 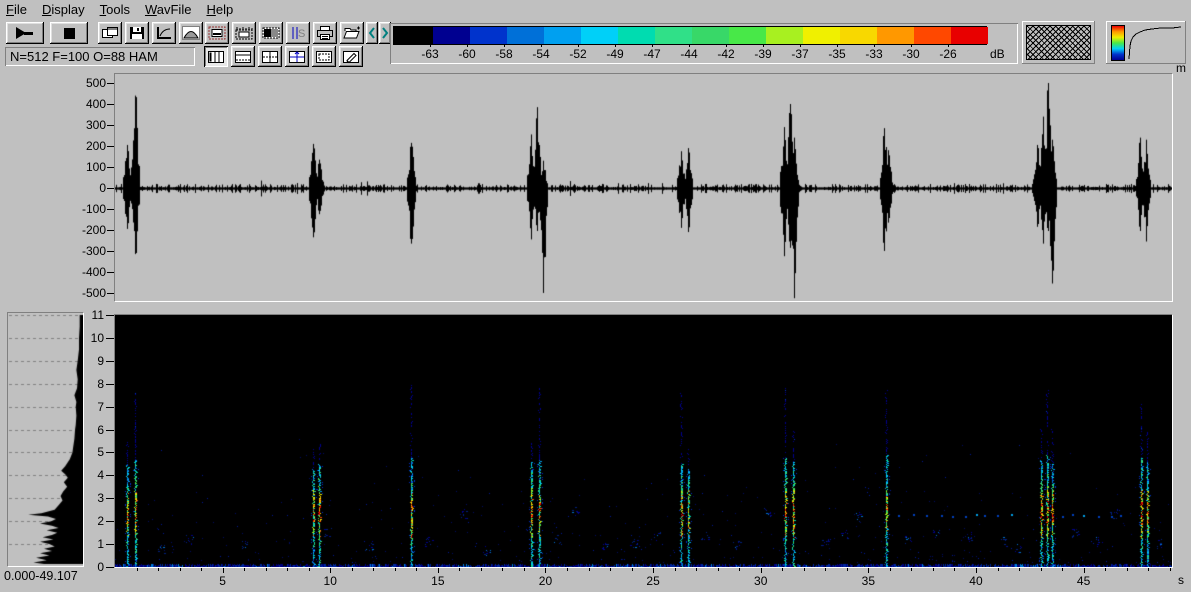 I want to click on play-icon, so click(x=25, y=33).